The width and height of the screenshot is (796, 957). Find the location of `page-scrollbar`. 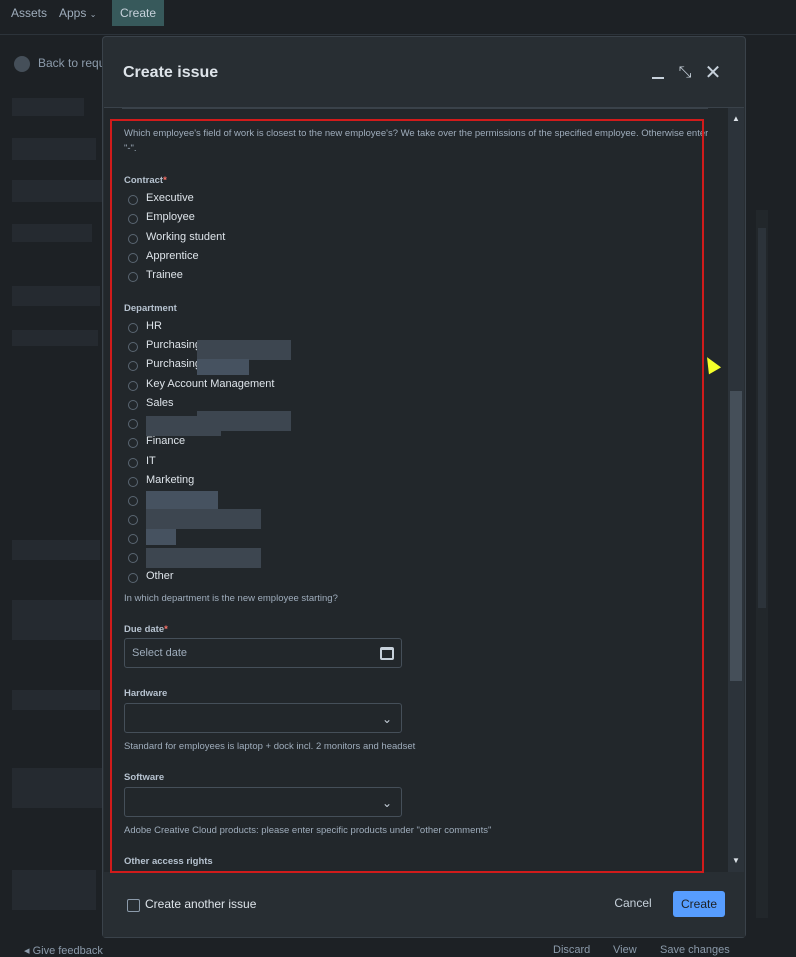

page-scrollbar is located at coordinates (762, 564).